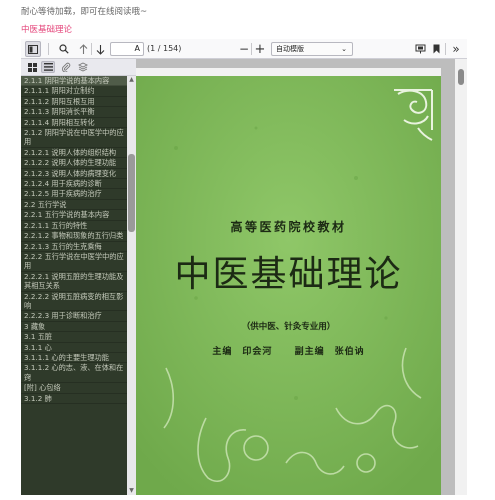 The image size is (495, 500). Describe the element at coordinates (456, 49) in the screenshot. I see `tools-menu-button: »` at that location.